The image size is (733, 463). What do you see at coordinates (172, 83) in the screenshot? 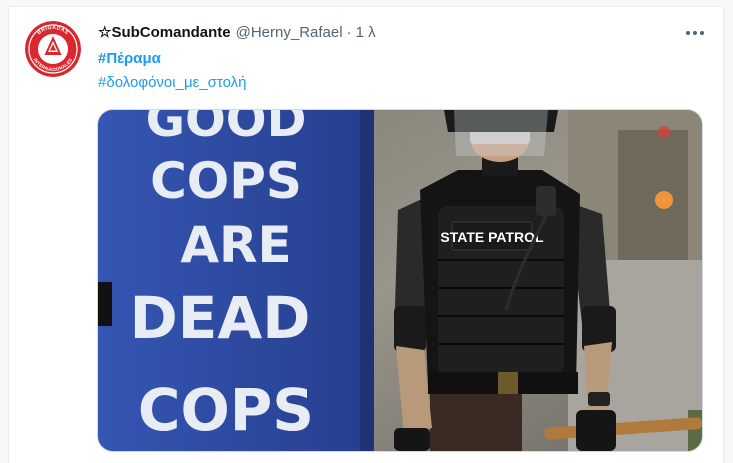
I see `hashtag-link: #δολοφόνοι_με_στολή` at bounding box center [172, 83].